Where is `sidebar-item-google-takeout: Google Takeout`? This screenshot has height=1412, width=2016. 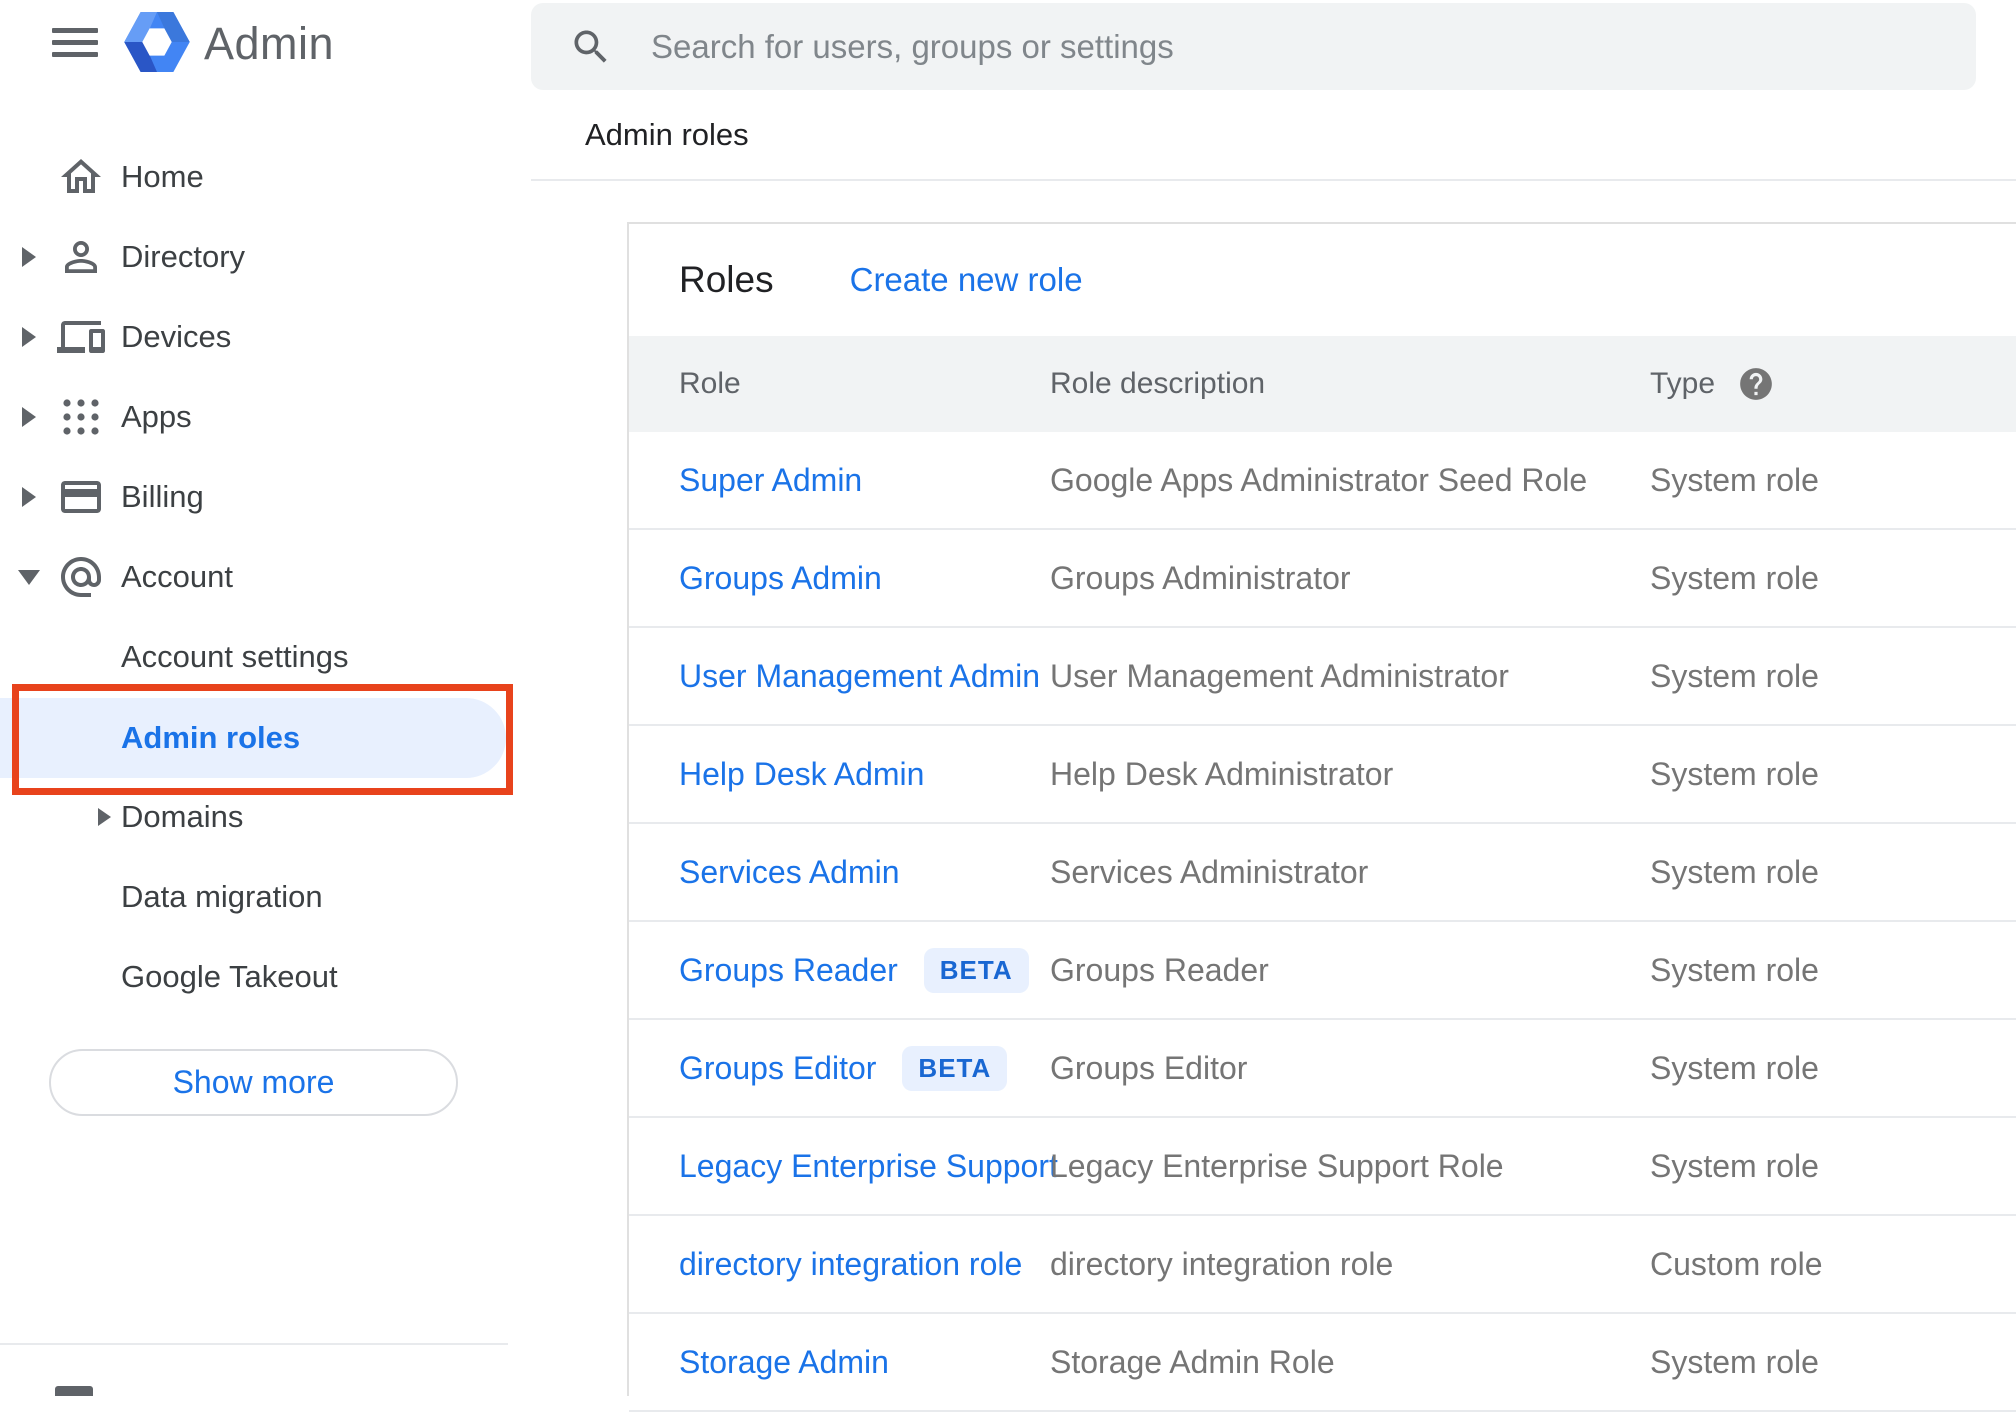 sidebar-item-google-takeout: Google Takeout is located at coordinates (265, 977).